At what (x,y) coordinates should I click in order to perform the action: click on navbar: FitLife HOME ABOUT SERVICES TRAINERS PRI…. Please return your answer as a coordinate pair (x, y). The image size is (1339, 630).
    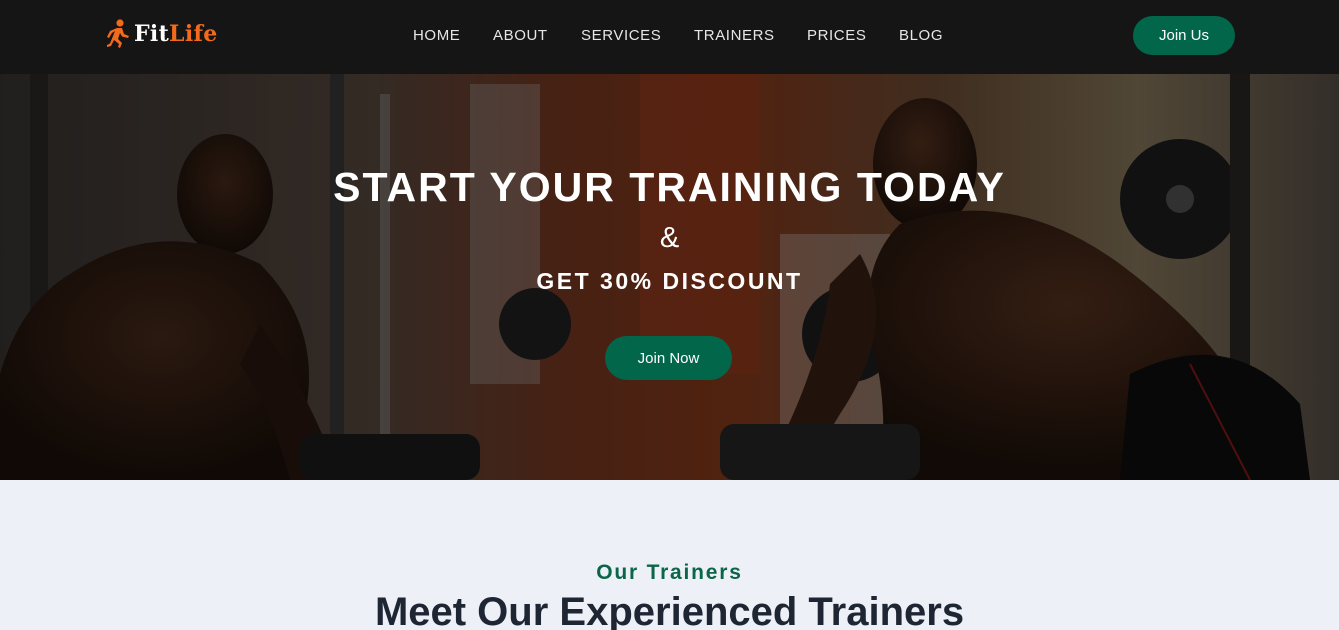
    Looking at the image, I should click on (669, 37).